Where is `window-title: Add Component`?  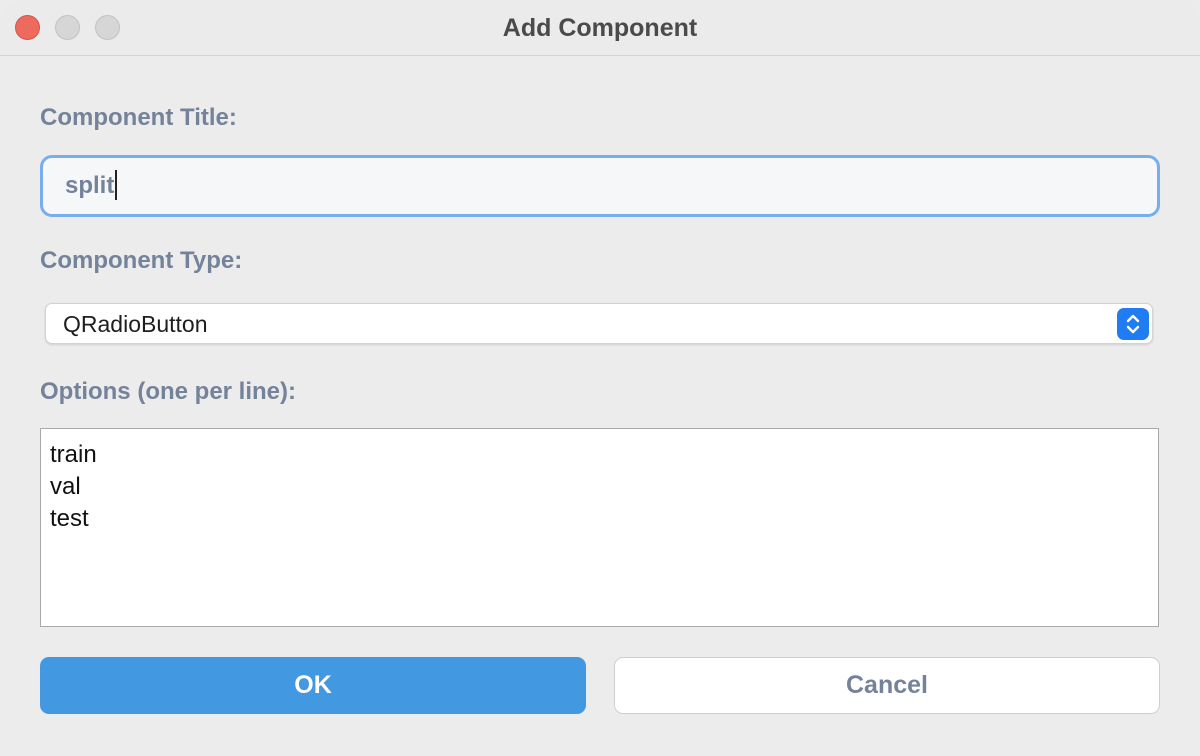 window-title: Add Component is located at coordinates (600, 28).